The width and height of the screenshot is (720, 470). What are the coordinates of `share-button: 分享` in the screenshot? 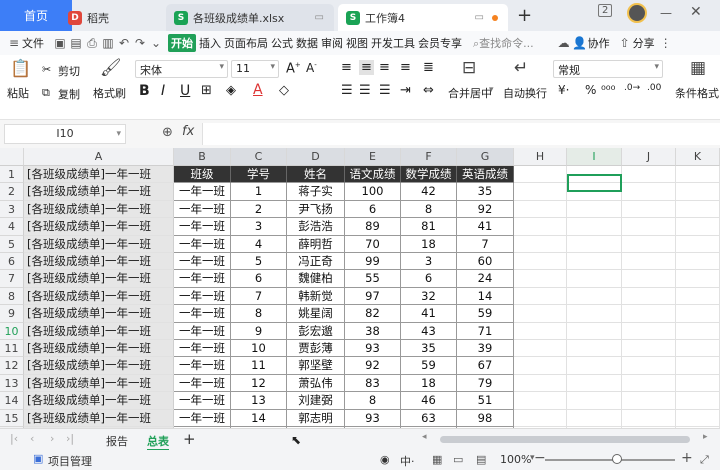 It's located at (644, 43).